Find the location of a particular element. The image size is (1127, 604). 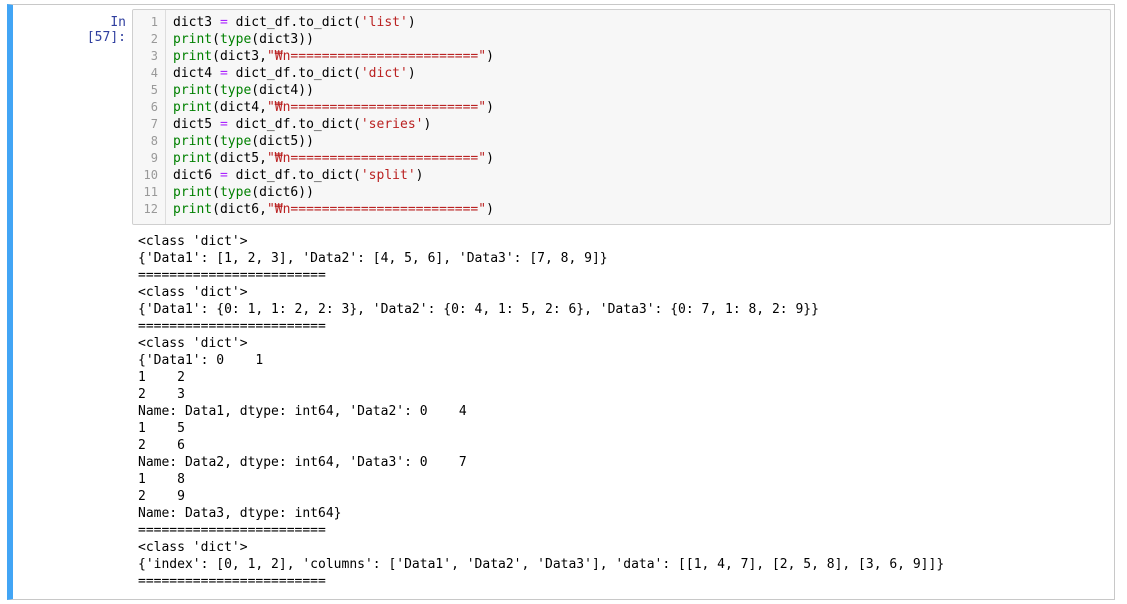

code-token: (dict6)) is located at coordinates (282, 192).